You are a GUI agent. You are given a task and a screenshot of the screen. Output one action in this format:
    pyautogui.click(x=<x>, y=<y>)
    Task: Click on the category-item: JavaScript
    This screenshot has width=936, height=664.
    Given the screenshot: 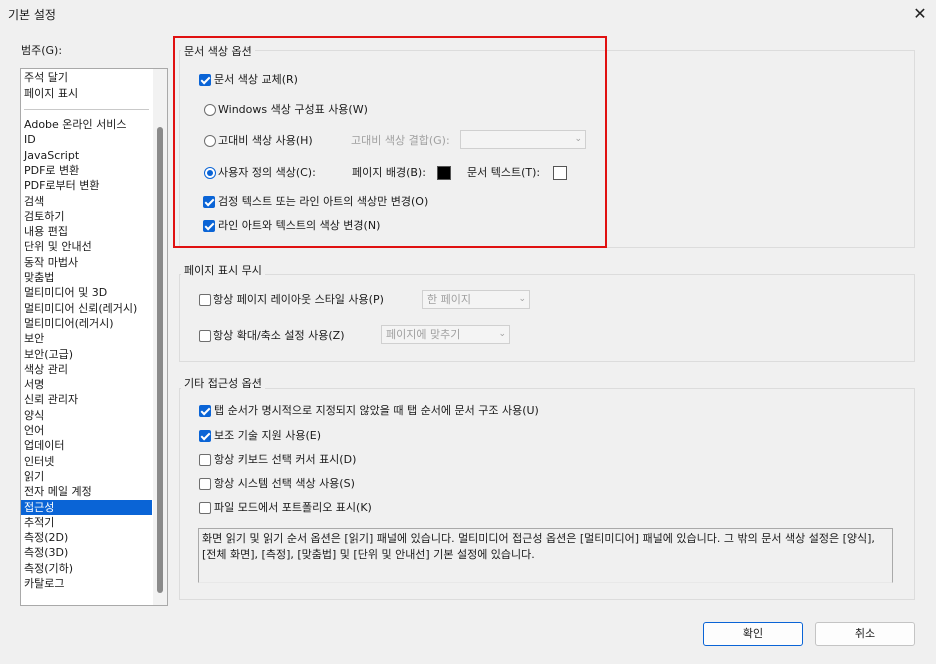 What is the action you would take?
    pyautogui.click(x=86, y=155)
    